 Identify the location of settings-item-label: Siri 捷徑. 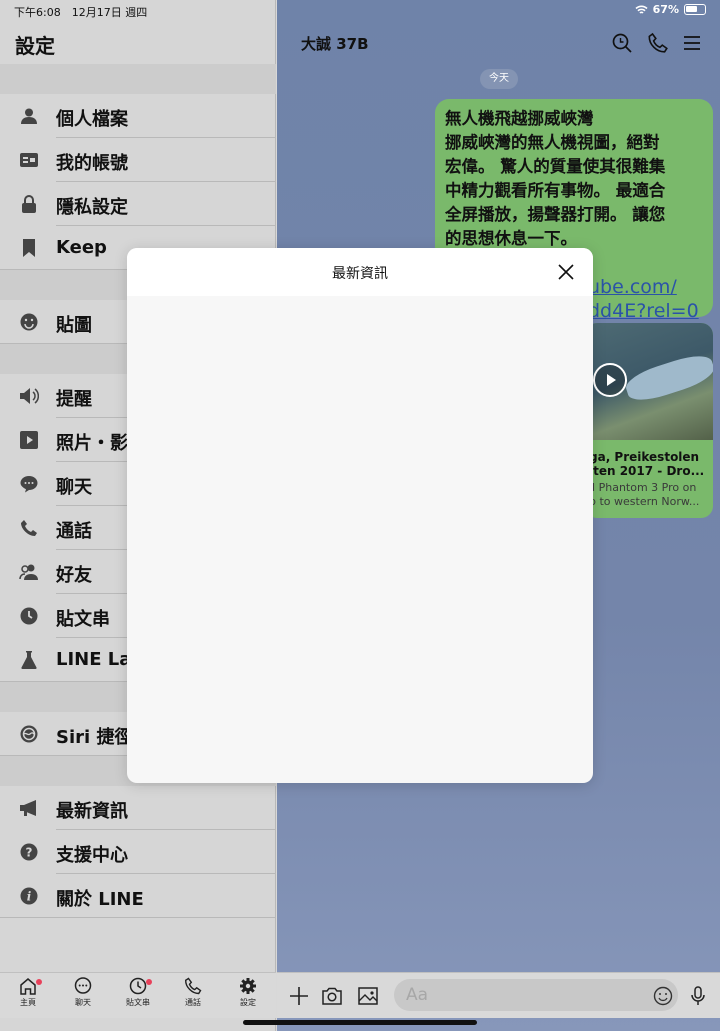
(94, 737).